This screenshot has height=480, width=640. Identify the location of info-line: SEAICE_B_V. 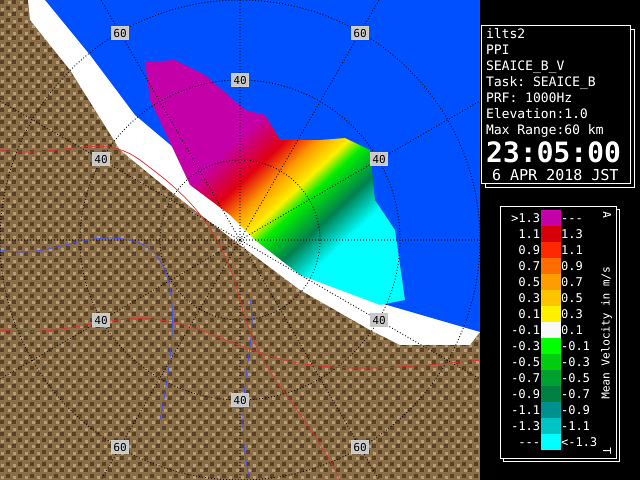
(526, 67).